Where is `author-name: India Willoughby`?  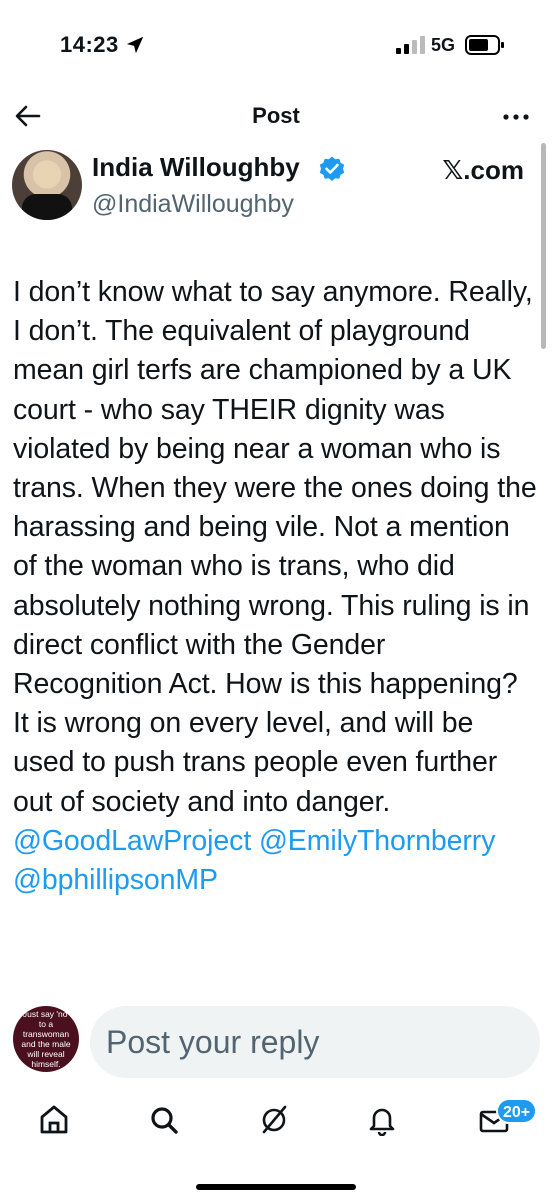
author-name: India Willoughby is located at coordinates (196, 167).